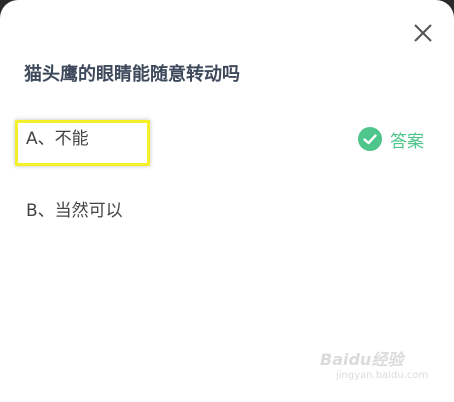 This screenshot has width=454, height=402. I want to click on question-title: 猫头鹰的眼睛能随意转动吗, so click(132, 74).